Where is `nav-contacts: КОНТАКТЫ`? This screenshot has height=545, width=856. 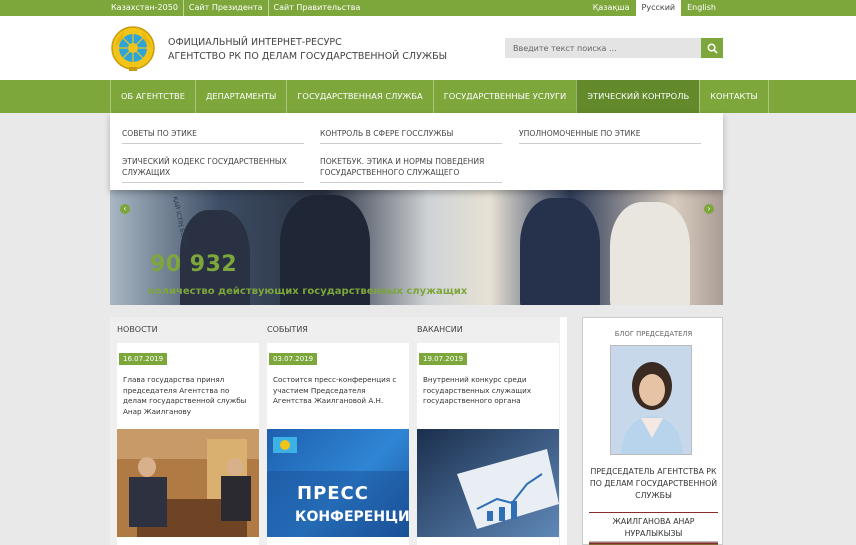 nav-contacts: КОНТАКТЫ is located at coordinates (734, 96).